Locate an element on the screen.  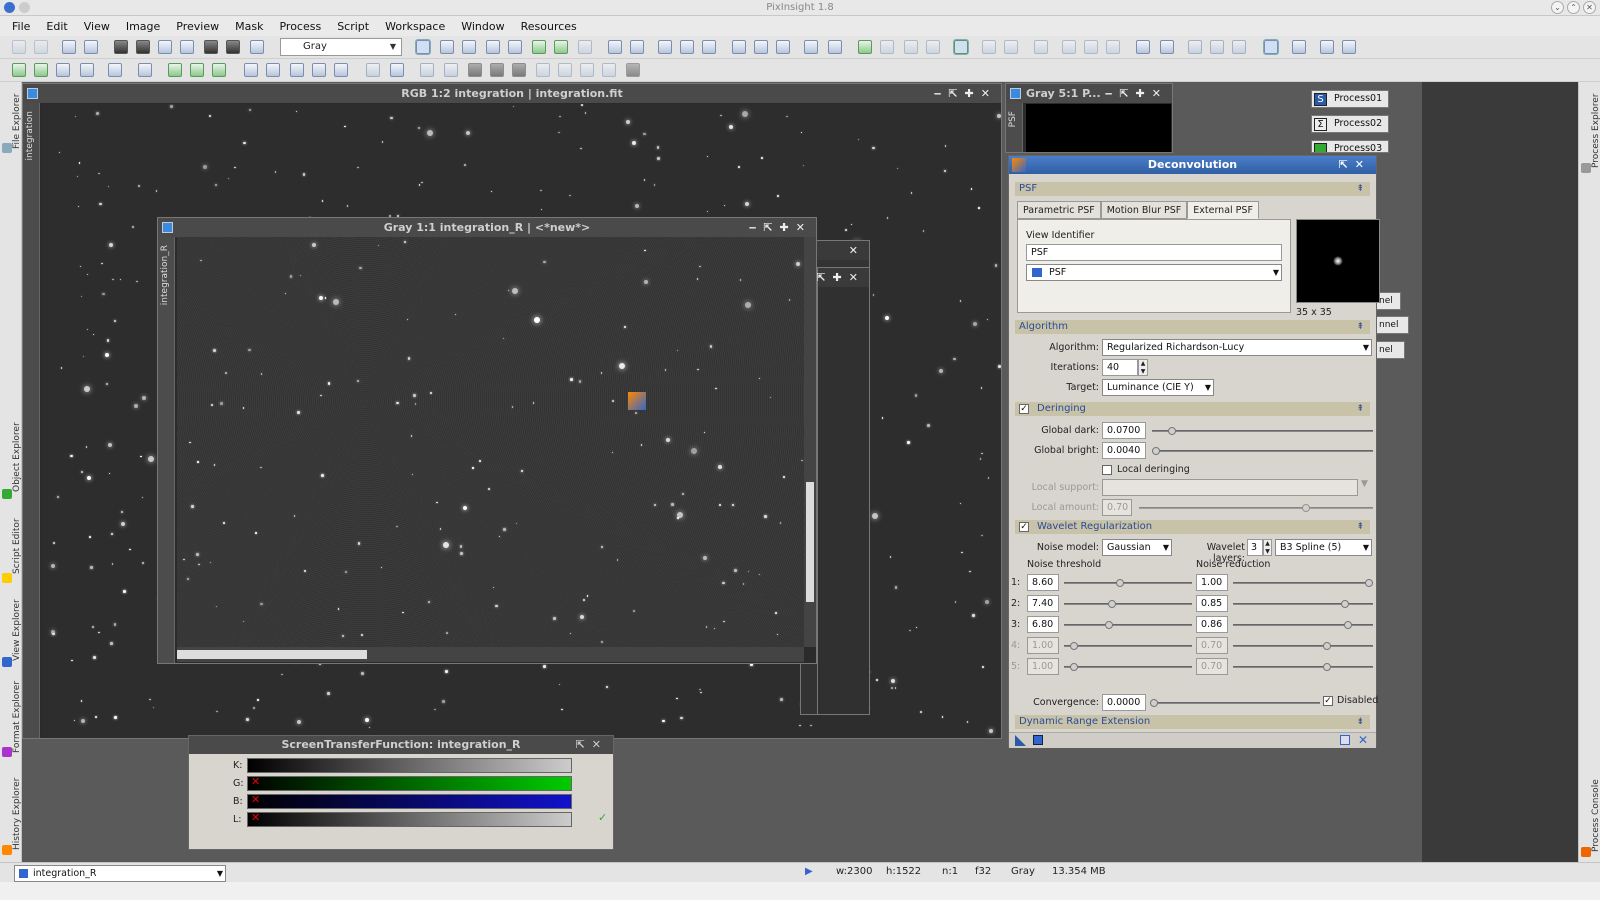
global-bright-input: 0.0040 is located at coordinates (1124, 450).